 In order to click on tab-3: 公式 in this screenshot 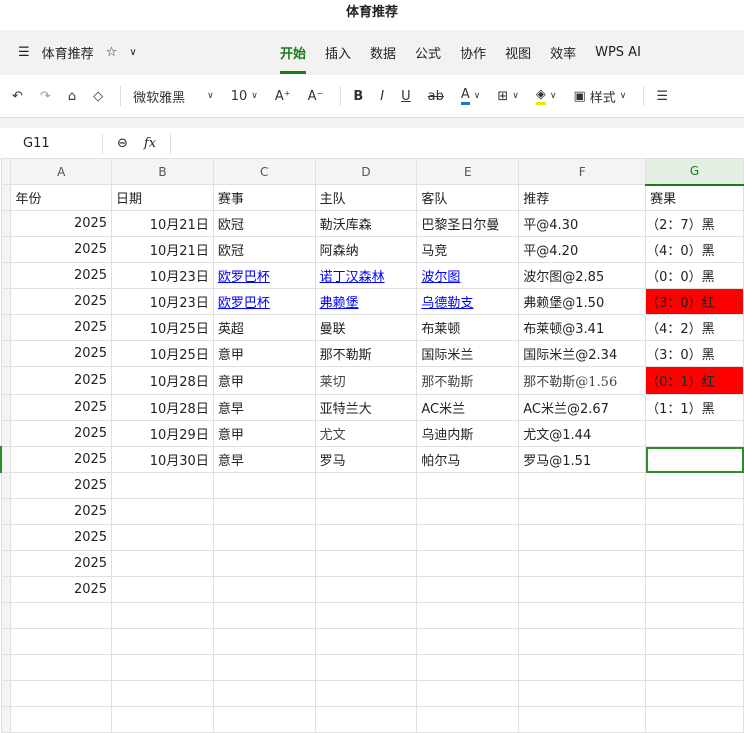, I will do `click(428, 52)`.